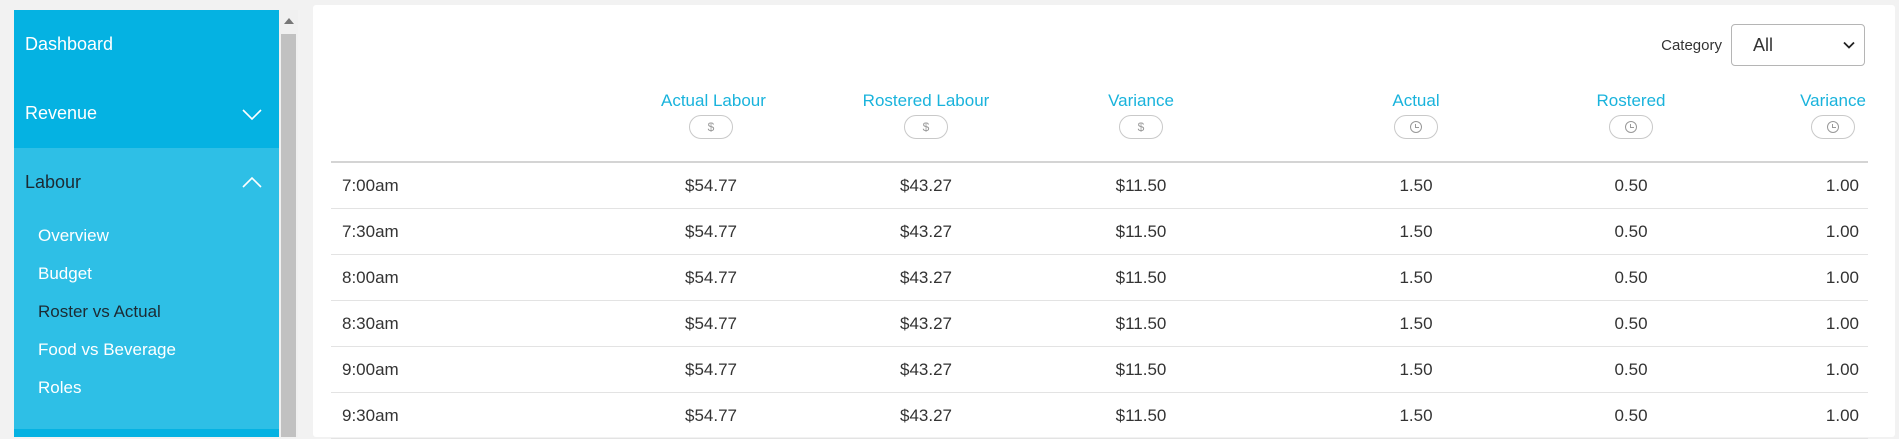 The width and height of the screenshot is (1899, 439). Describe the element at coordinates (61, 113) in the screenshot. I see `sidebar-item-label: Revenue` at that location.